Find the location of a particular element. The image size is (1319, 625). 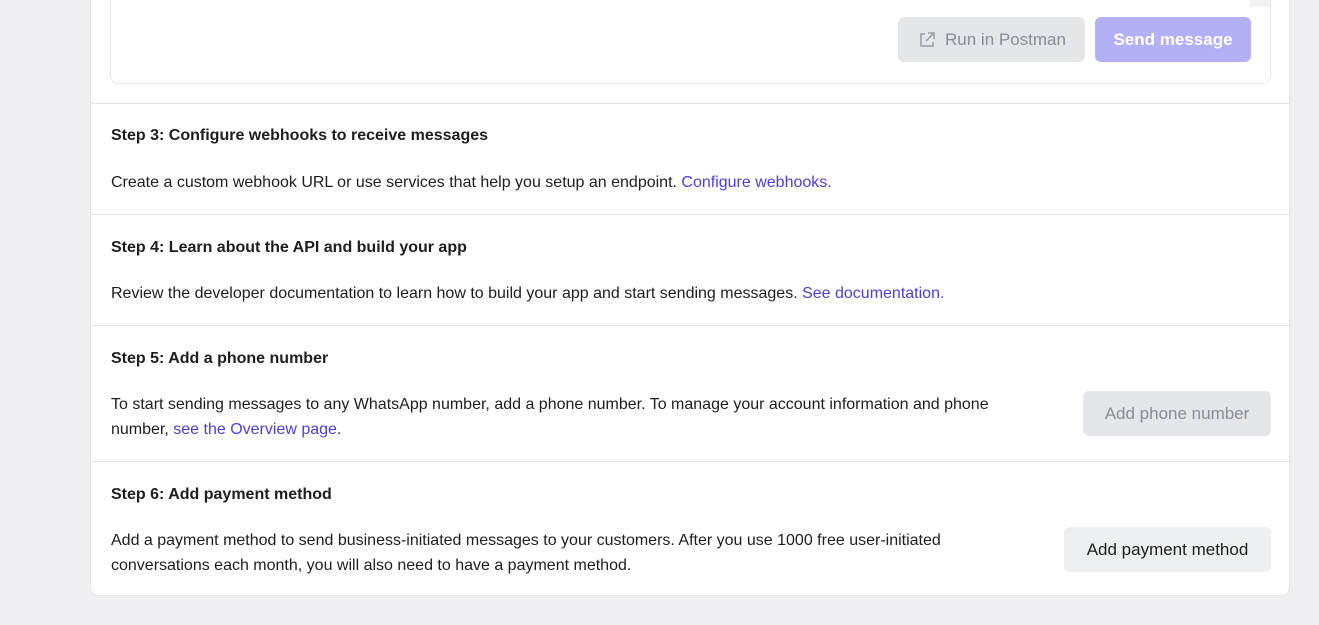

external-link-icon is located at coordinates (927, 39).